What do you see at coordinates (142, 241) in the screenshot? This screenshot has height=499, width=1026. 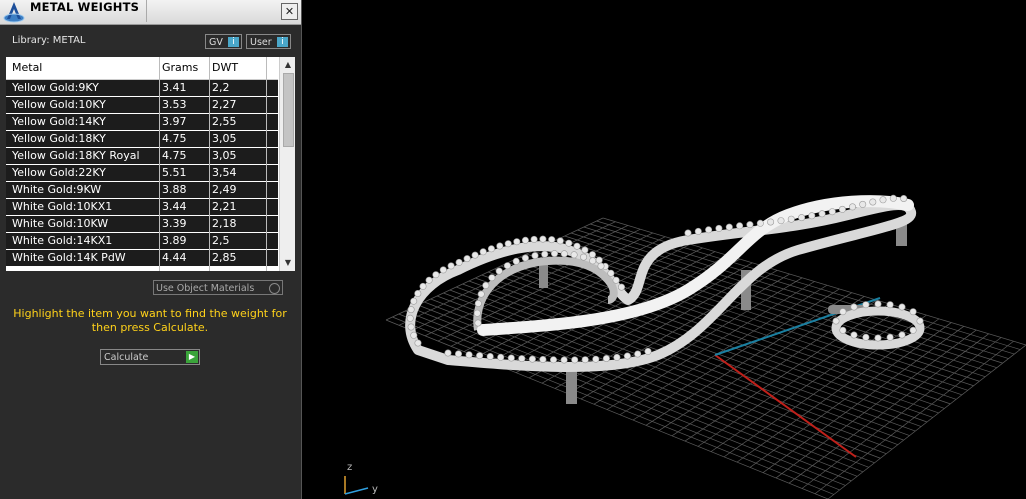 I see `table-row: White Gold:14KX1 3.89 2,5` at bounding box center [142, 241].